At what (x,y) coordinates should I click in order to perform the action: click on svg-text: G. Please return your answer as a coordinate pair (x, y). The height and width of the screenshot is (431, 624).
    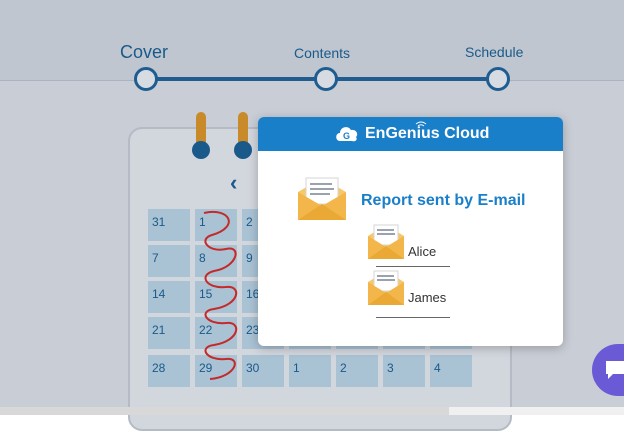
    Looking at the image, I should click on (346, 136).